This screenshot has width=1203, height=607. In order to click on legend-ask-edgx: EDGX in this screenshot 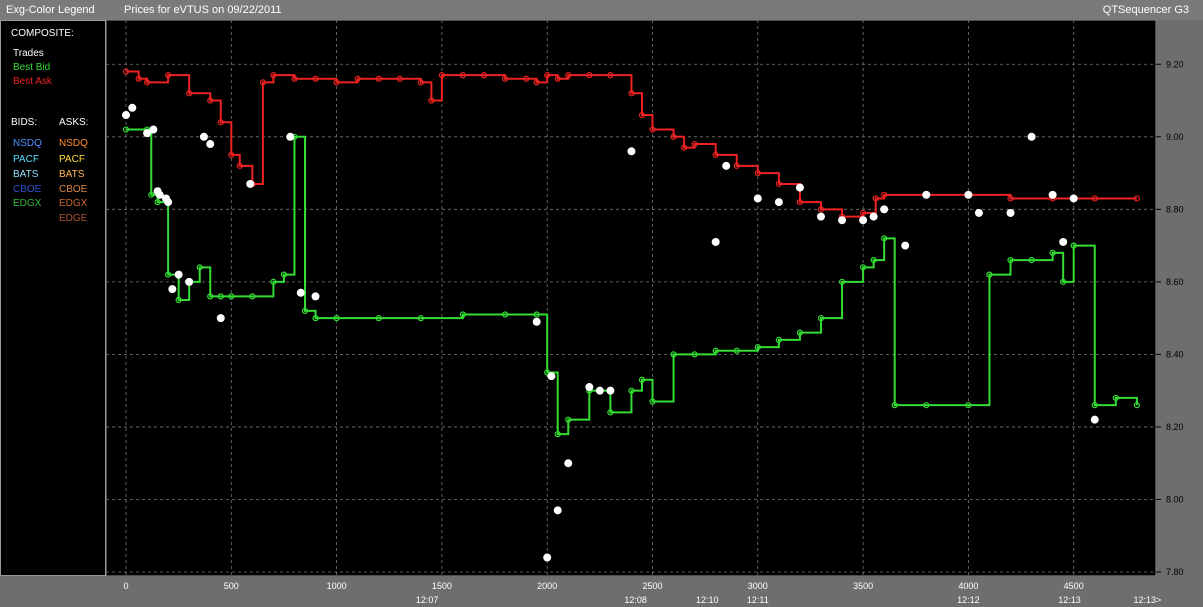, I will do `click(73, 203)`.